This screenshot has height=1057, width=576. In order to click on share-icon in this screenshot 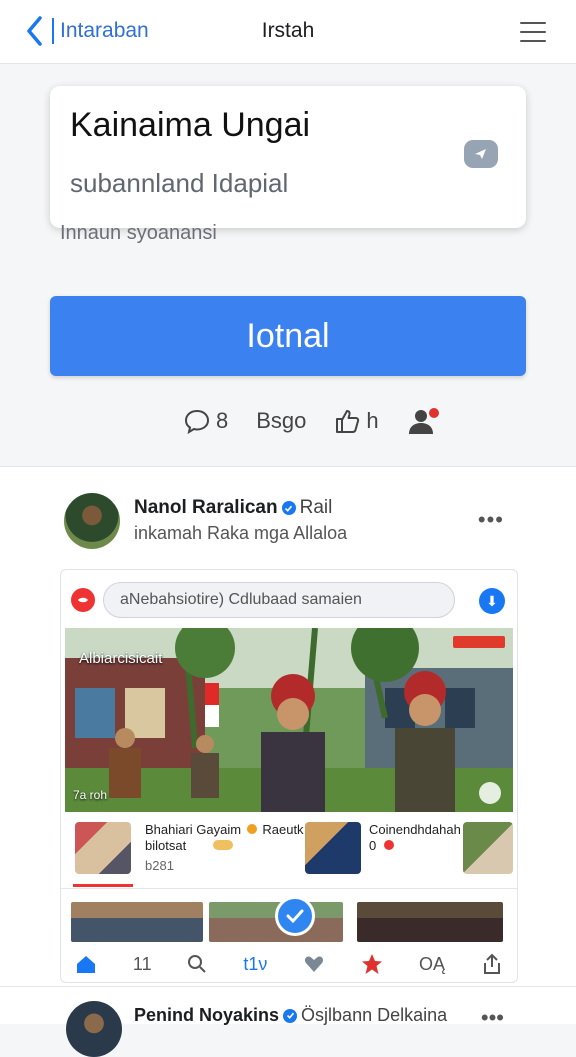, I will do `click(491, 963)`.